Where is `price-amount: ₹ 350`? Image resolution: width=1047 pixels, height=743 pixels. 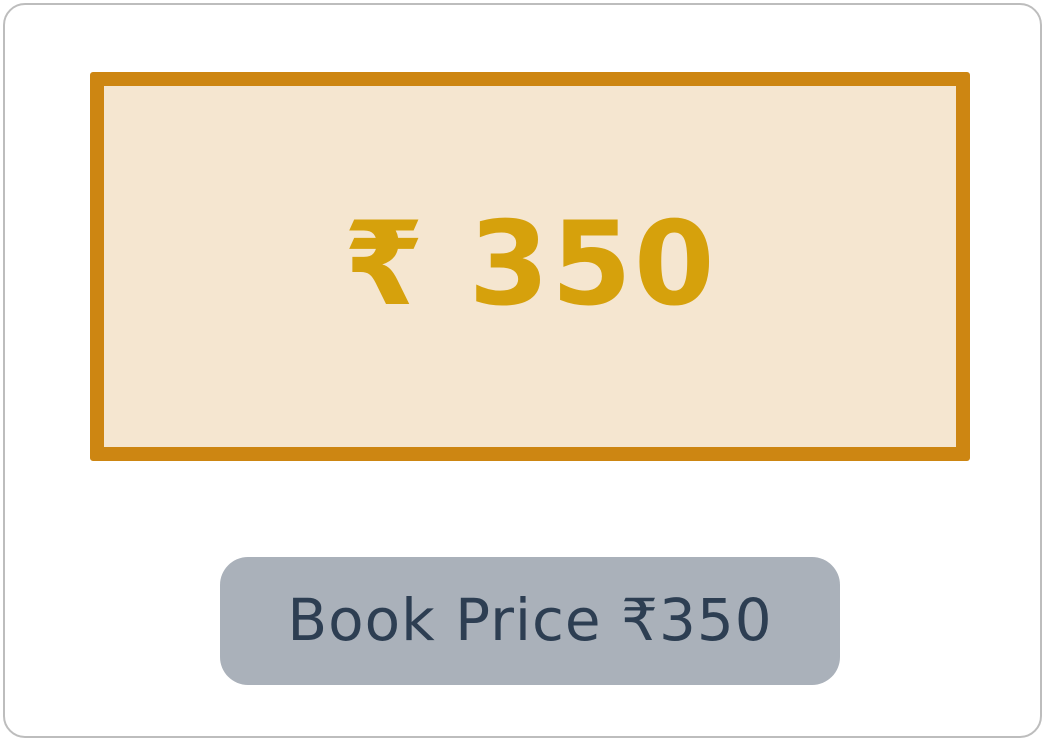 price-amount: ₹ 350 is located at coordinates (530, 264).